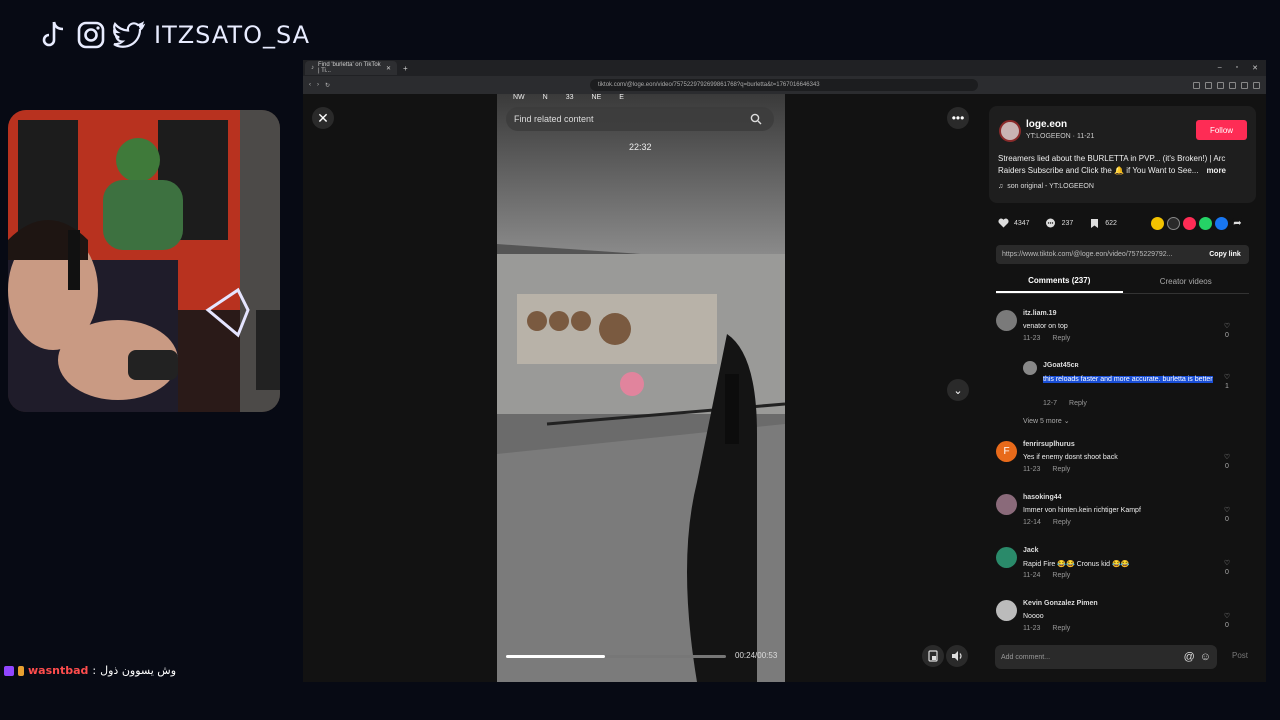 This screenshot has width=1280, height=720. What do you see at coordinates (1006, 451) in the screenshot?
I see `avatar: F` at bounding box center [1006, 451].